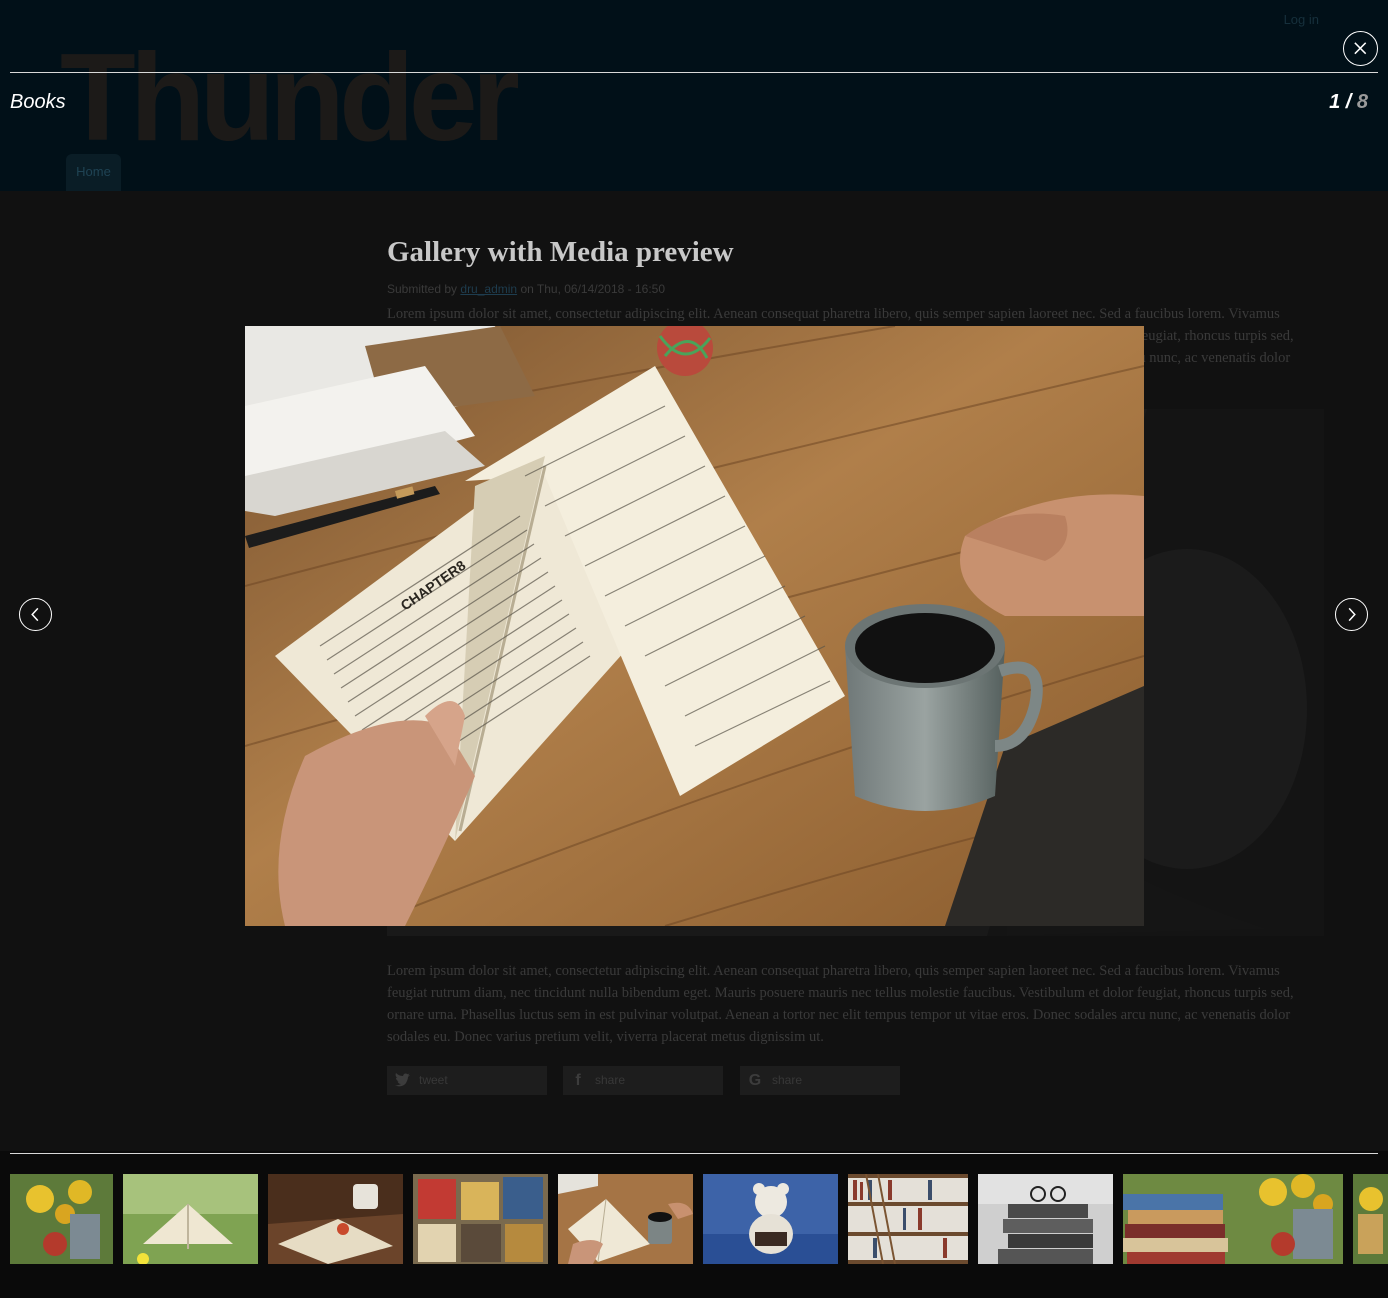 The width and height of the screenshot is (1388, 1298). I want to click on google-share-label: share, so click(787, 1080).